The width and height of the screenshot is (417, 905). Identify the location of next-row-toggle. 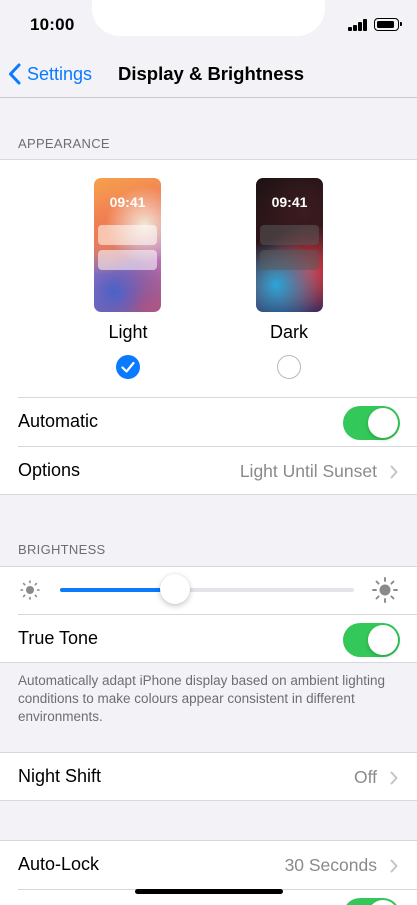
(371, 901).